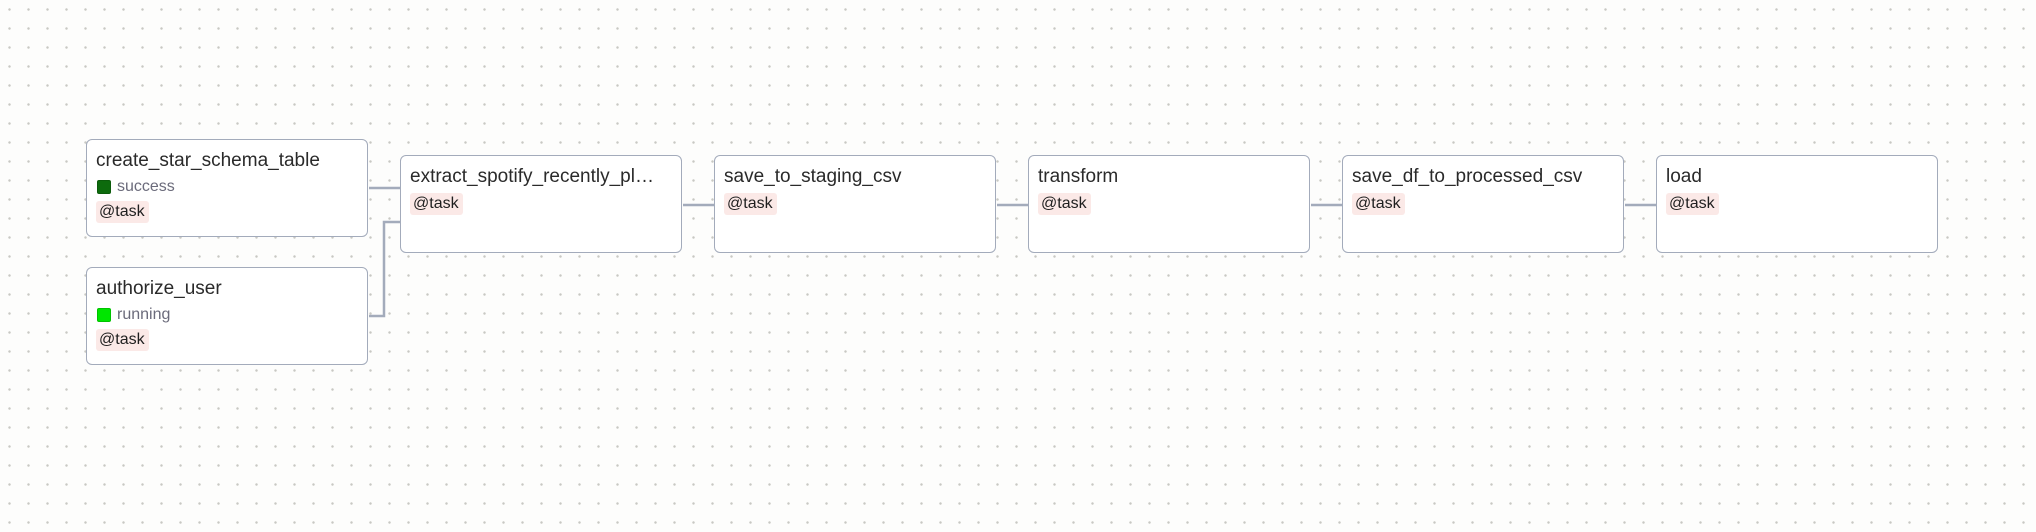 The image size is (2036, 532). Describe the element at coordinates (855, 204) in the screenshot. I see `node-save-to-staging-csv: save_to_staging_csv @task` at that location.